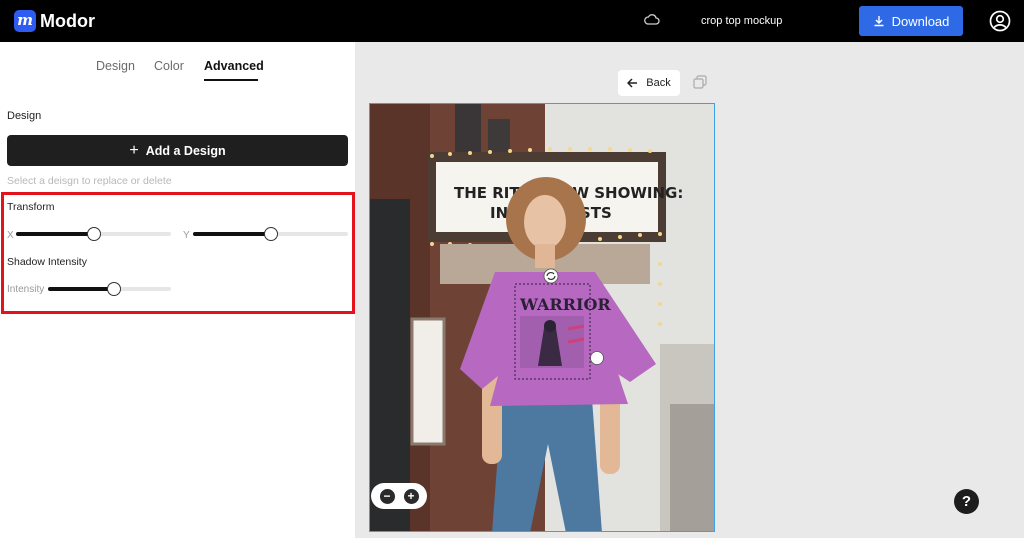 The width and height of the screenshot is (1024, 538). I want to click on resize-handle, so click(597, 358).